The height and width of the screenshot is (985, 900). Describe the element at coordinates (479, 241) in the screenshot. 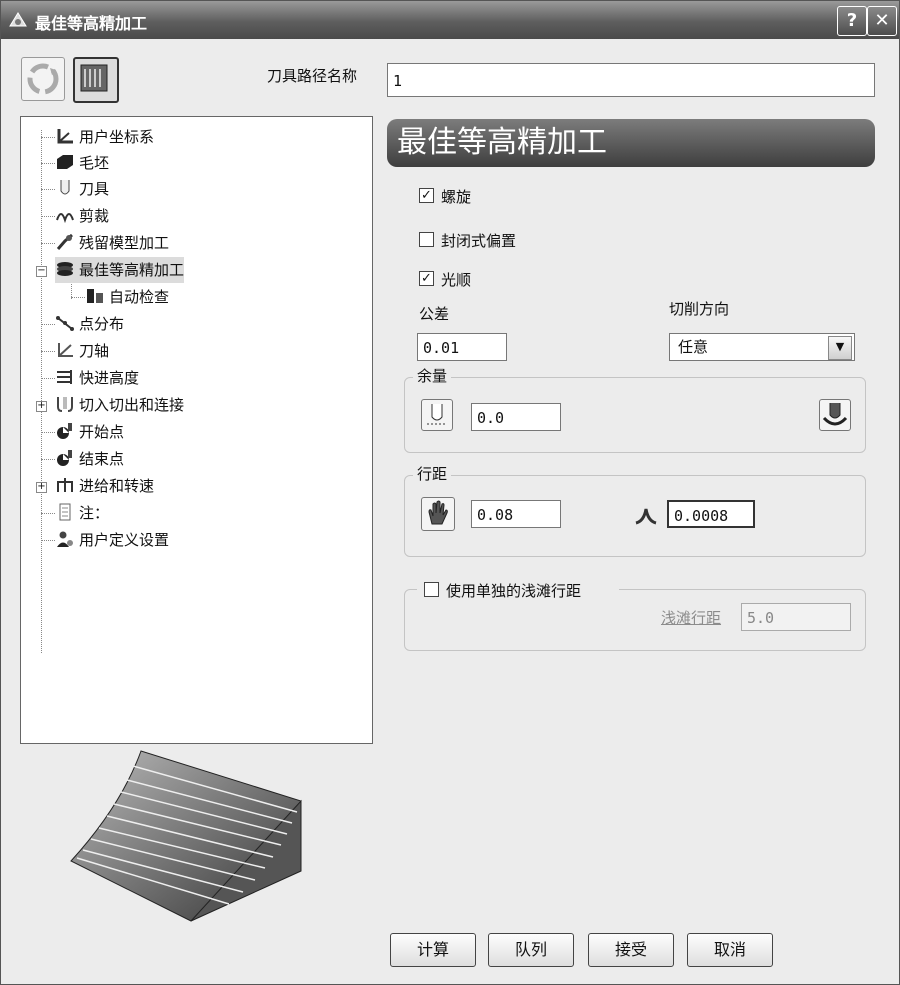

I see `closed-offset-label: 封闭式偏置` at that location.